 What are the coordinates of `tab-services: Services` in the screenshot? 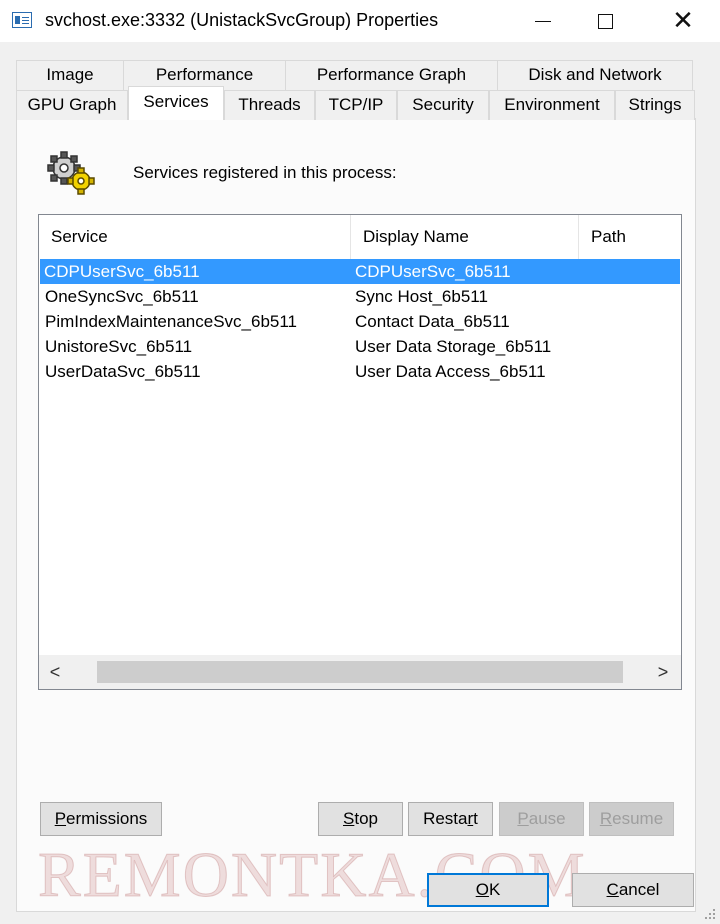 It's located at (176, 103).